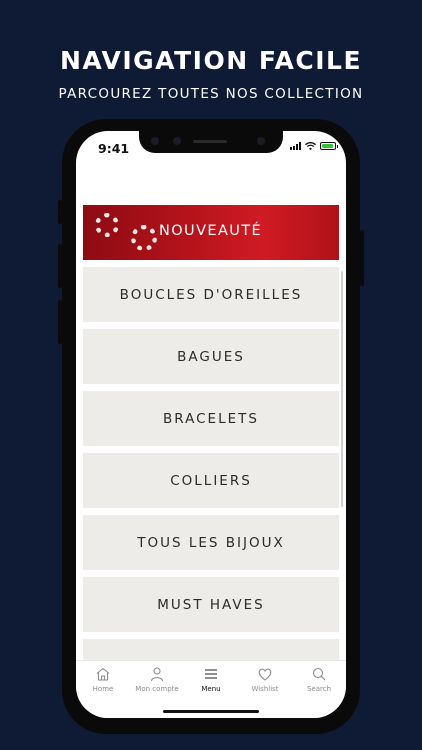 The width and height of the screenshot is (422, 750). I want to click on notch, so click(211, 142).